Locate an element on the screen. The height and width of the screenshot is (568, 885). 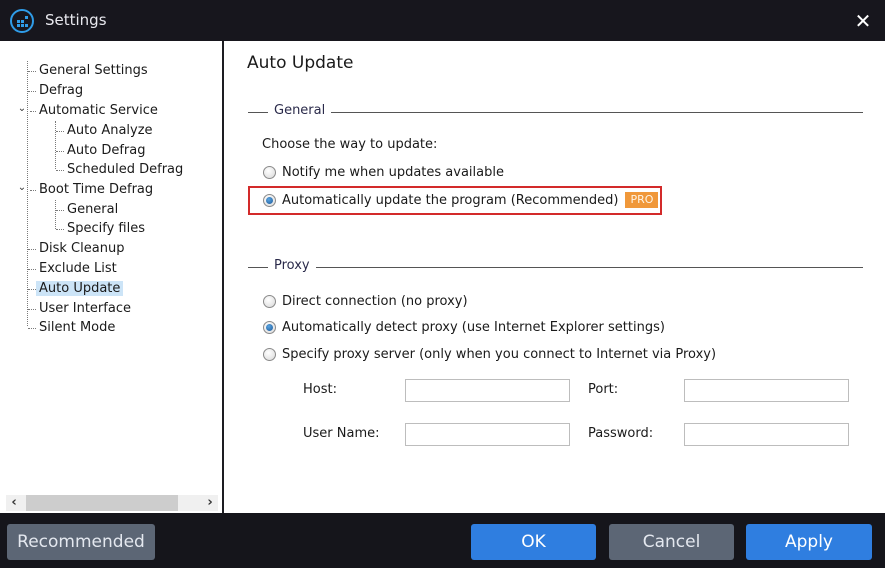
password-label: Password: is located at coordinates (621, 433).